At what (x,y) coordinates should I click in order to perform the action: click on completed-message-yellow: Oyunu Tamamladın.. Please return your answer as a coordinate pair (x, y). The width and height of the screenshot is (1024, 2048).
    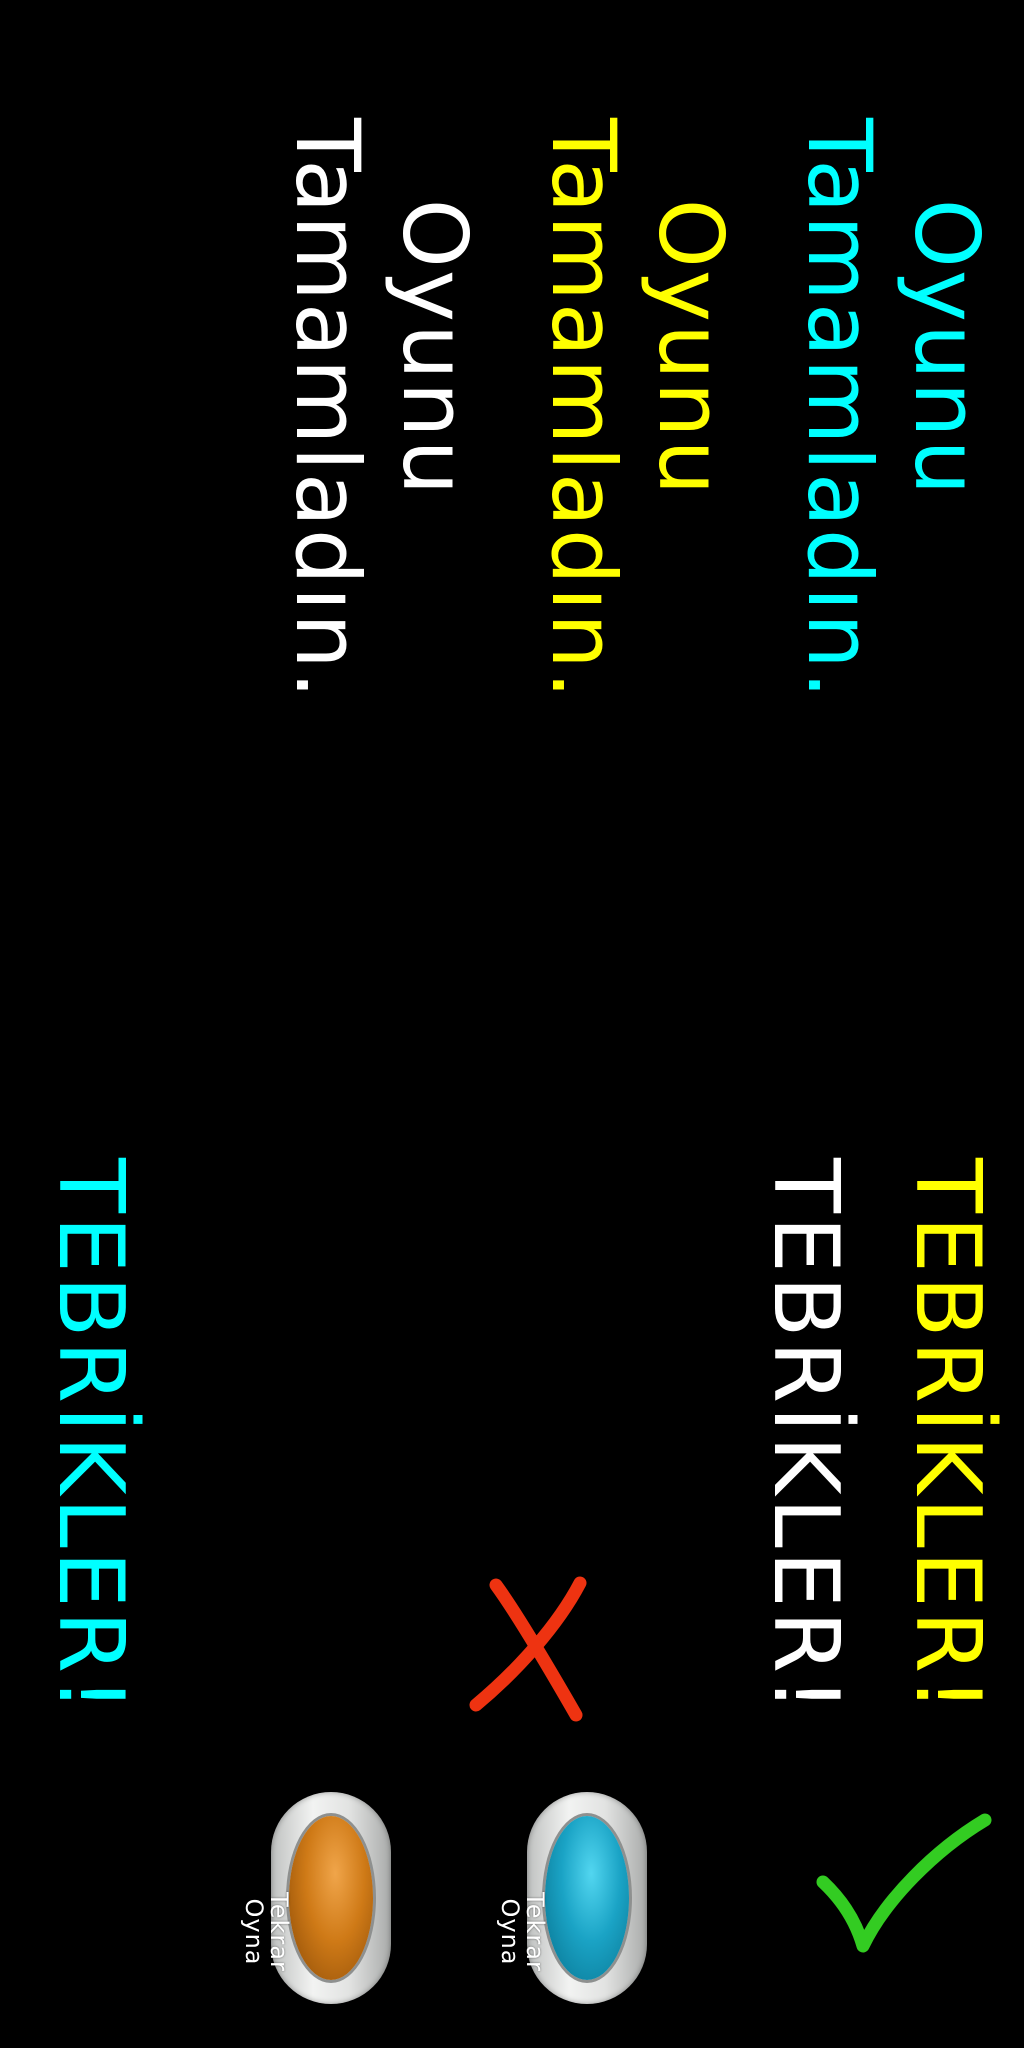
    Looking at the image, I should click on (636, 409).